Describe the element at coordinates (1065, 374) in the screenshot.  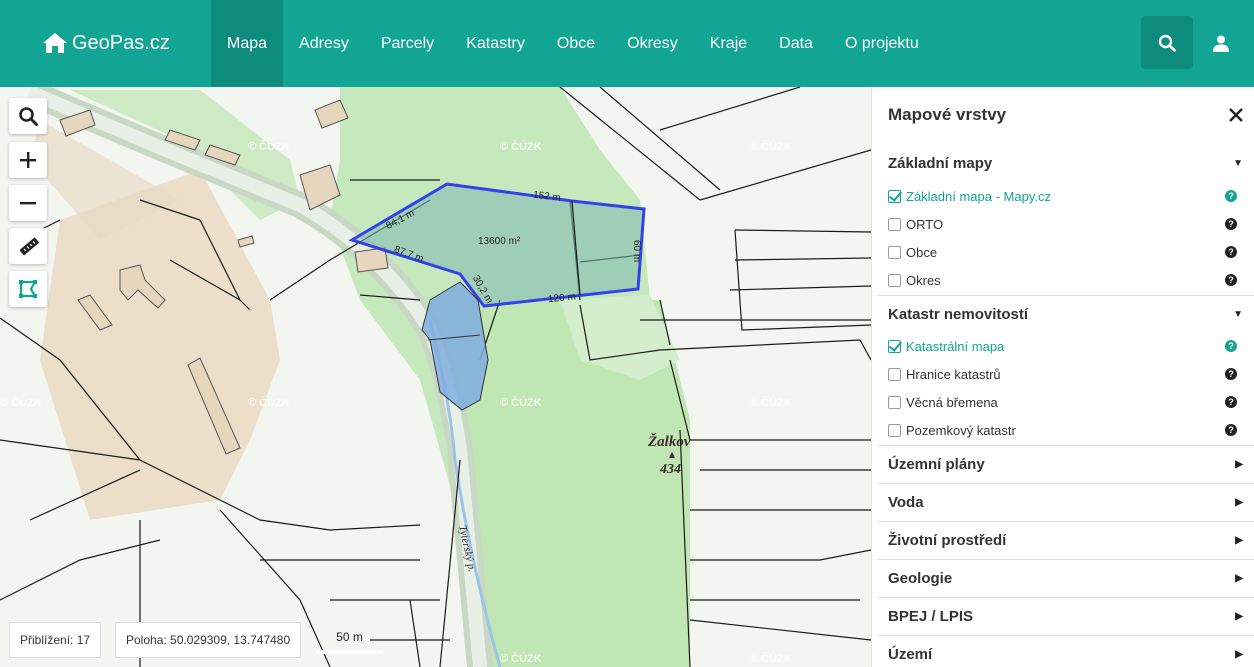
I see `layer-hranice-katastru: Hranice katastrů ?` at that location.